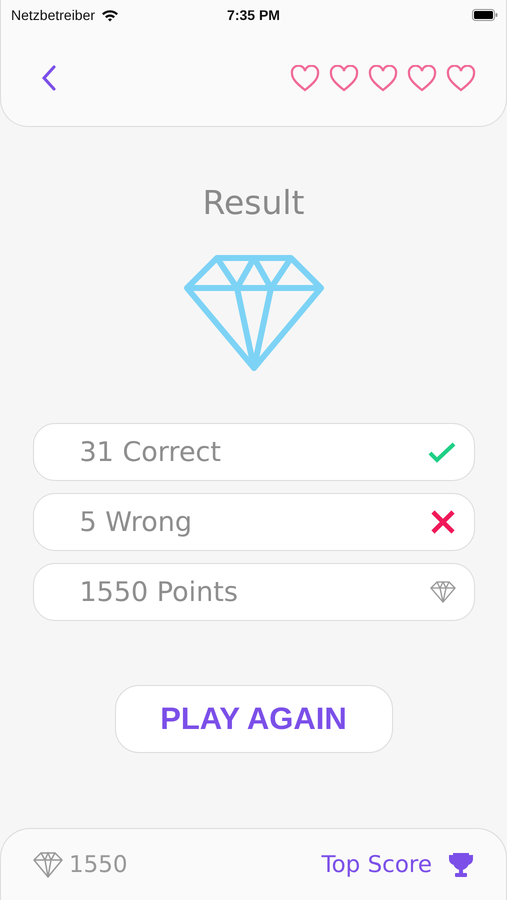 The image size is (507, 900). I want to click on cross-icon, so click(443, 522).